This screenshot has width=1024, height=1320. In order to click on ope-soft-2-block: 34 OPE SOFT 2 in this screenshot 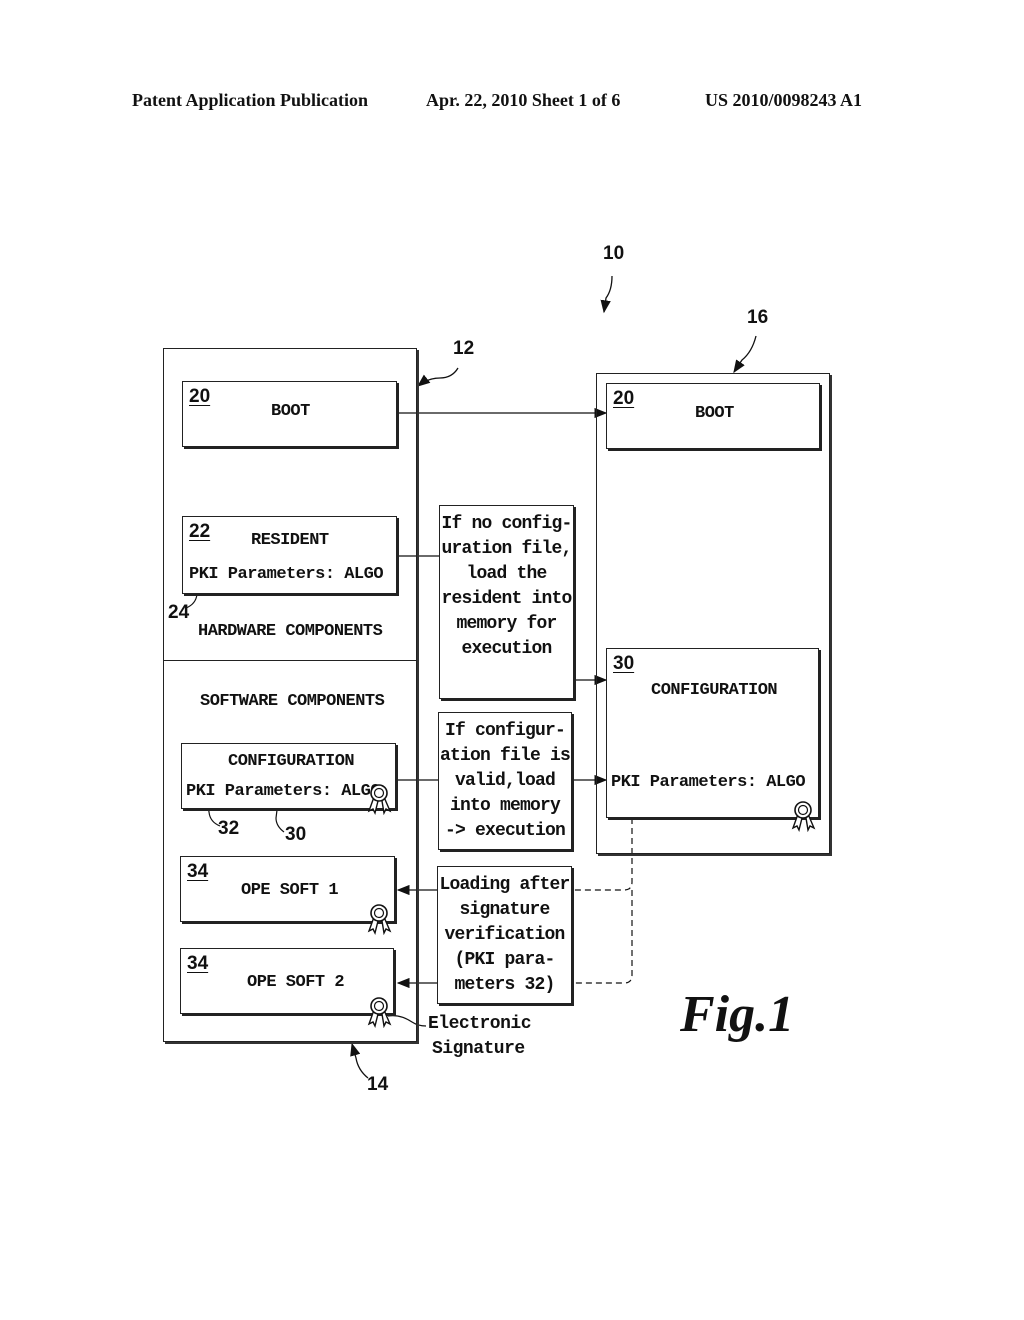, I will do `click(287, 981)`.